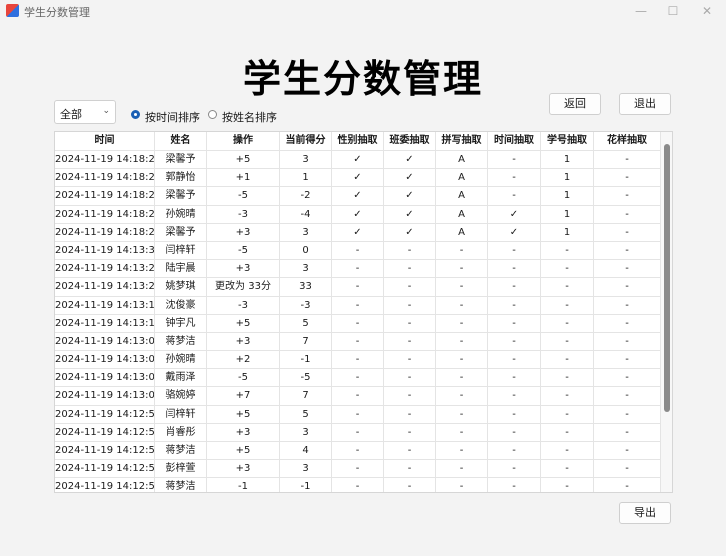  What do you see at coordinates (243, 287) in the screenshot?
I see `table-cell: 更改为 33分` at bounding box center [243, 287].